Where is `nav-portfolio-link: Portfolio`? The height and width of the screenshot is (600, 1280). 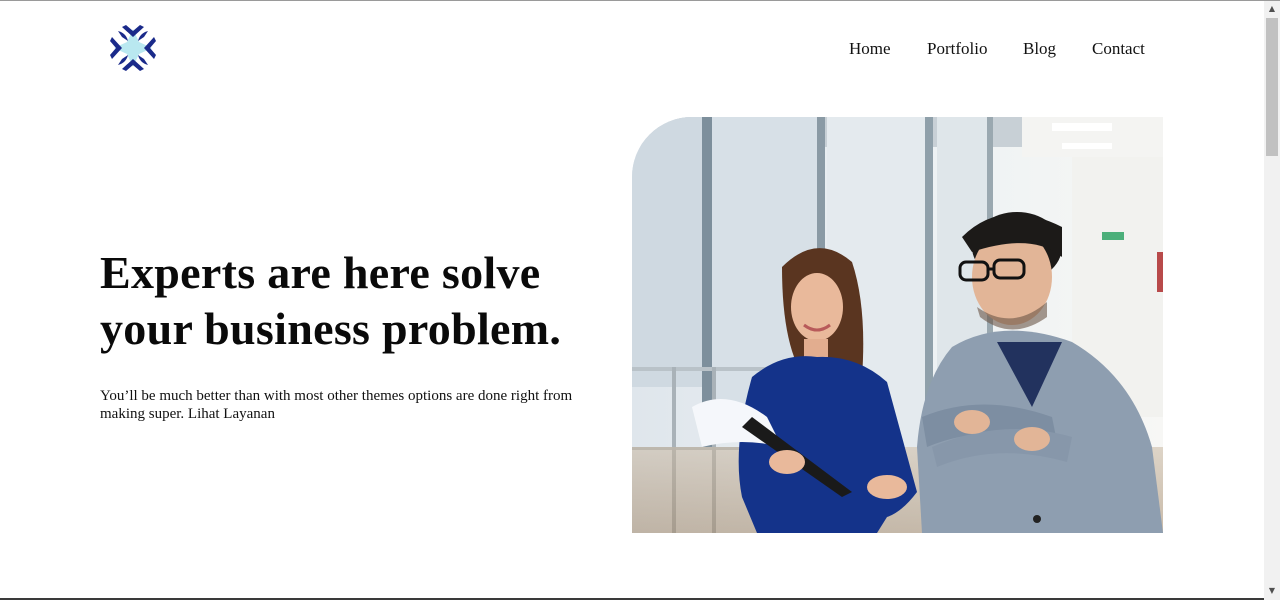 nav-portfolio-link: Portfolio is located at coordinates (957, 49).